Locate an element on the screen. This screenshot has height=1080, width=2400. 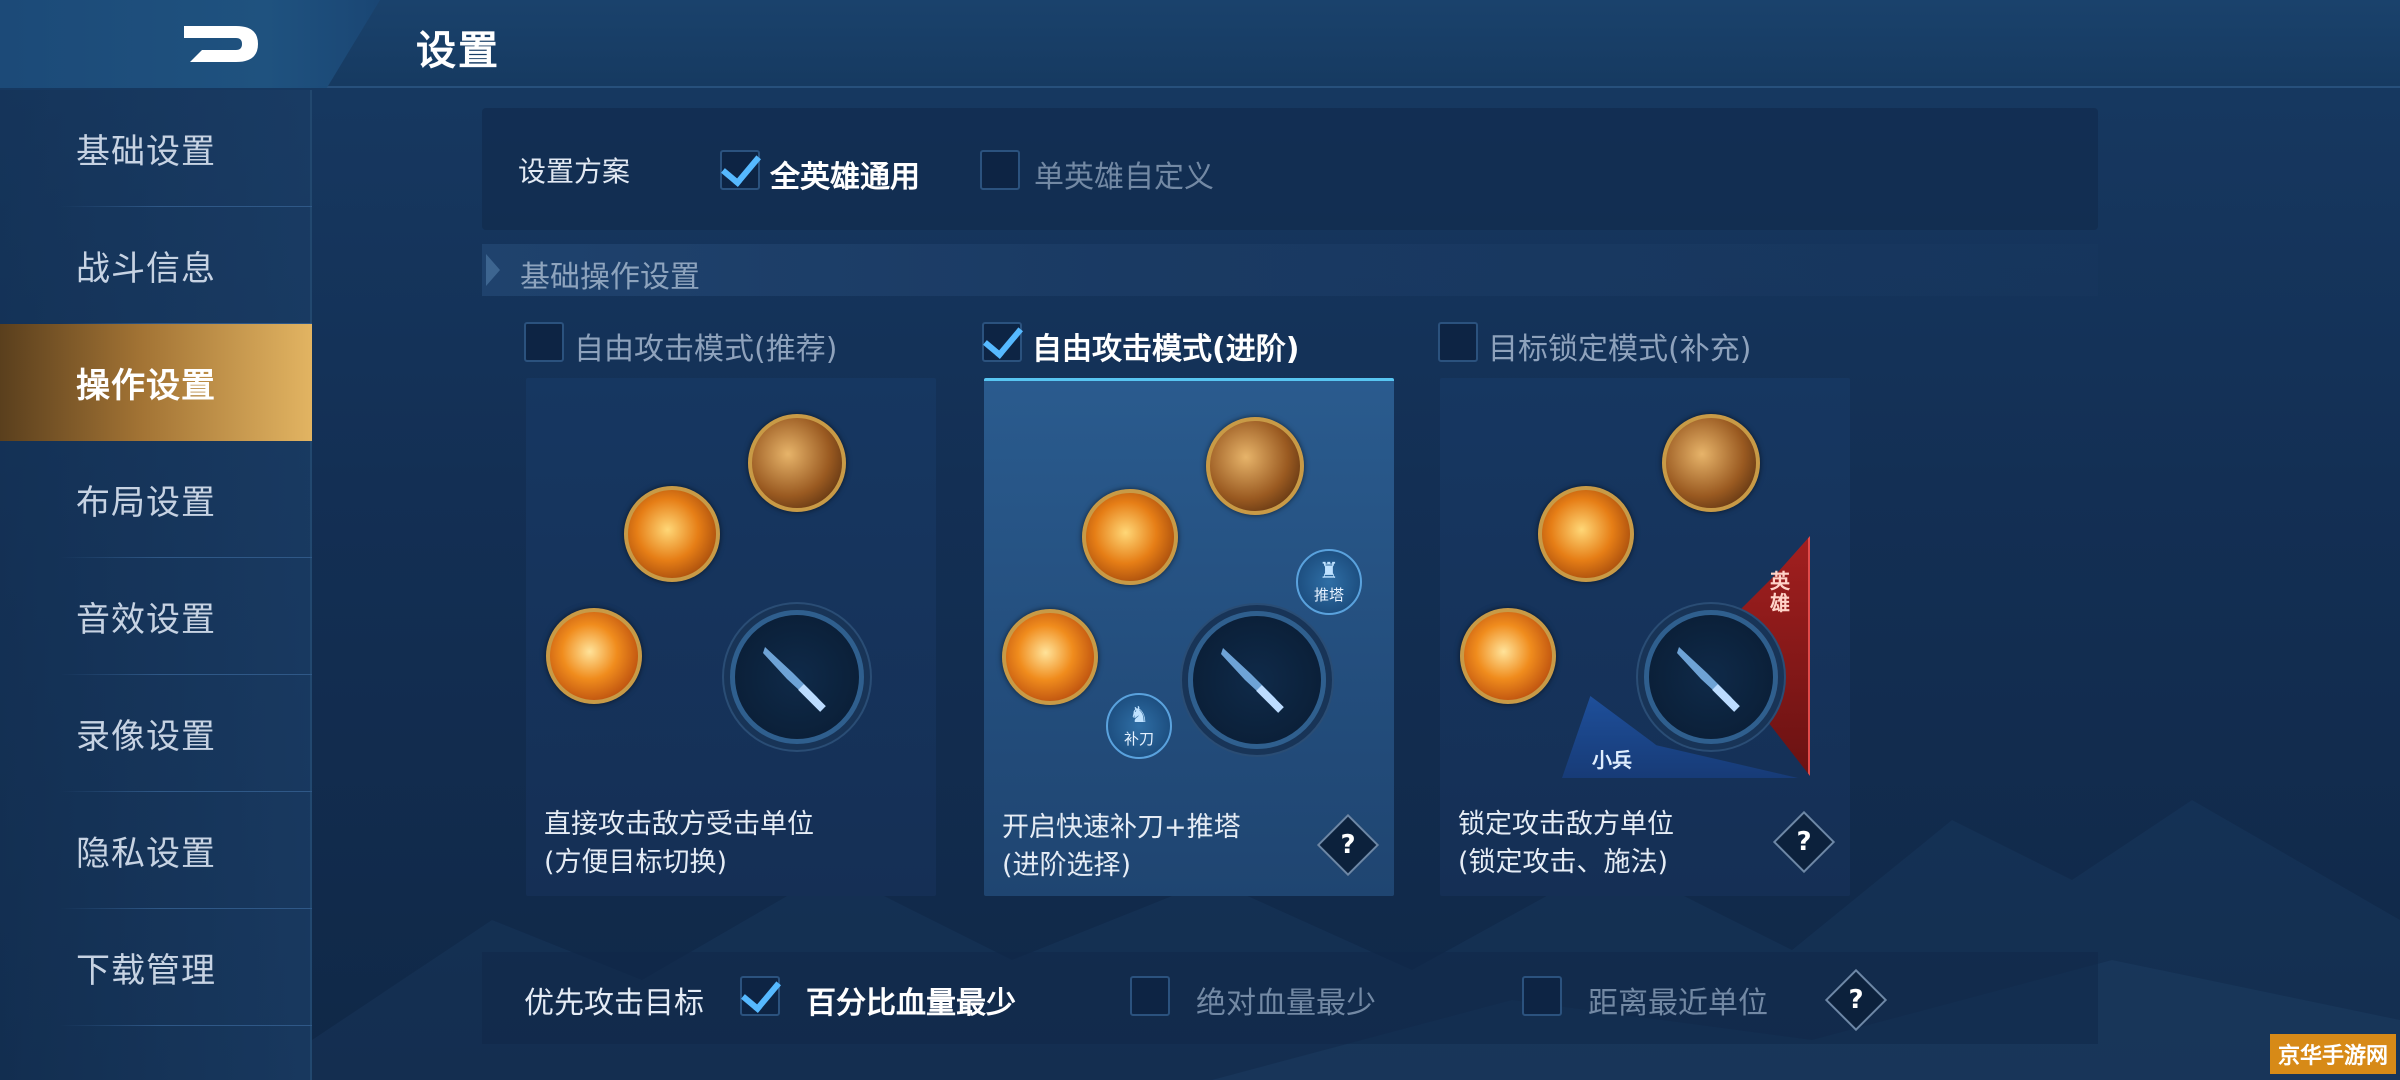
sidebar-item-privacy: 隐私设置 is located at coordinates (156, 850).